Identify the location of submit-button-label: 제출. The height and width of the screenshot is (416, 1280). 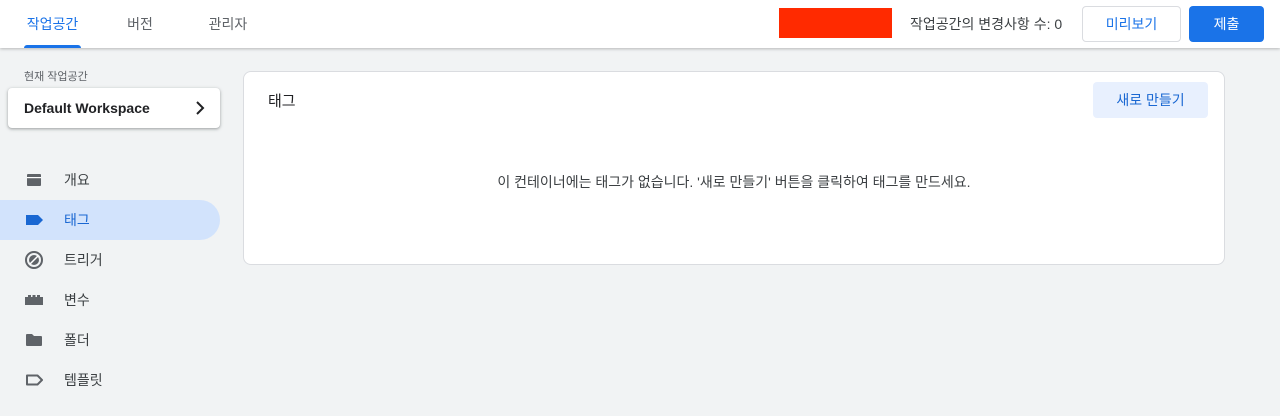
(1226, 24).